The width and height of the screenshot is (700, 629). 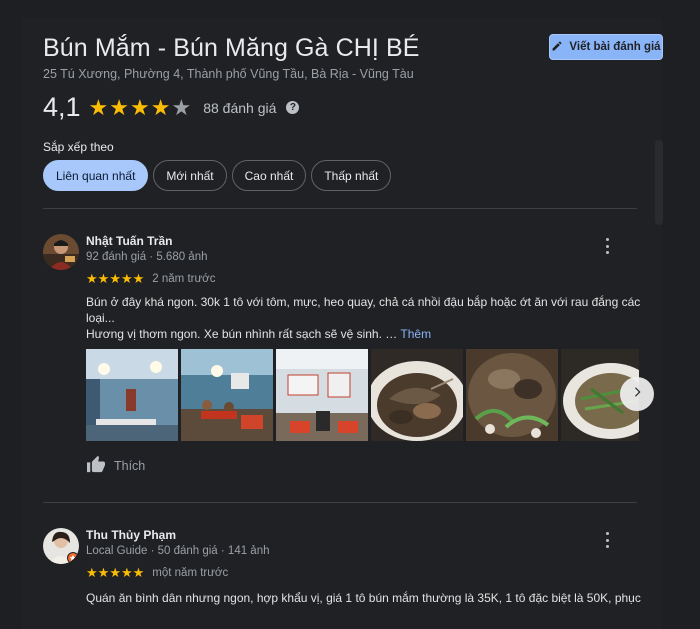 What do you see at coordinates (150, 278) in the screenshot?
I see `review-rating: ★ ★ ★ ★ ★ 2 năm trước` at bounding box center [150, 278].